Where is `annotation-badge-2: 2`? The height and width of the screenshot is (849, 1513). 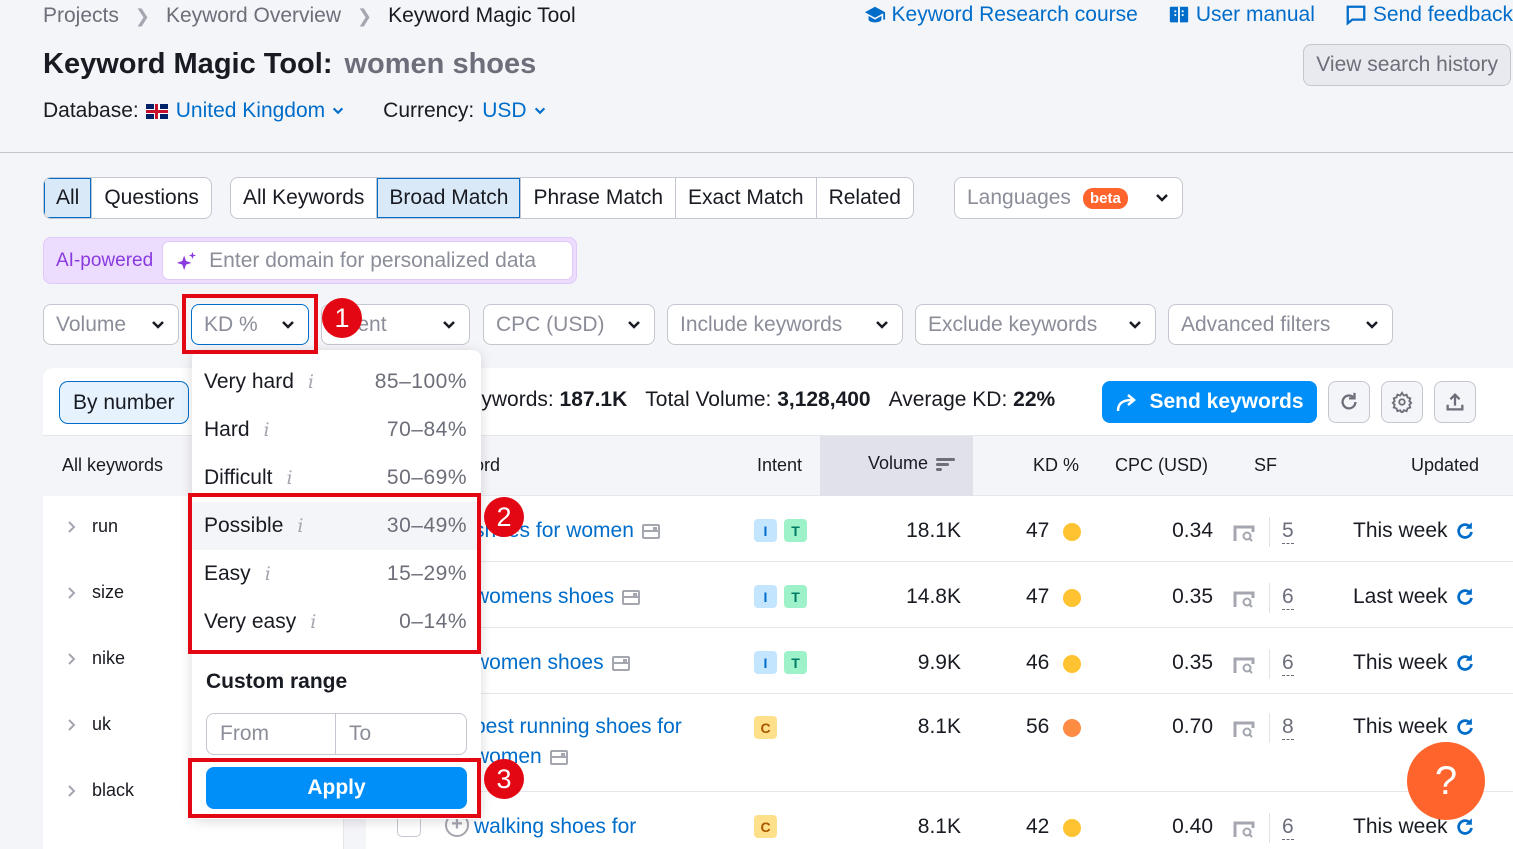
annotation-badge-2: 2 is located at coordinates (504, 517).